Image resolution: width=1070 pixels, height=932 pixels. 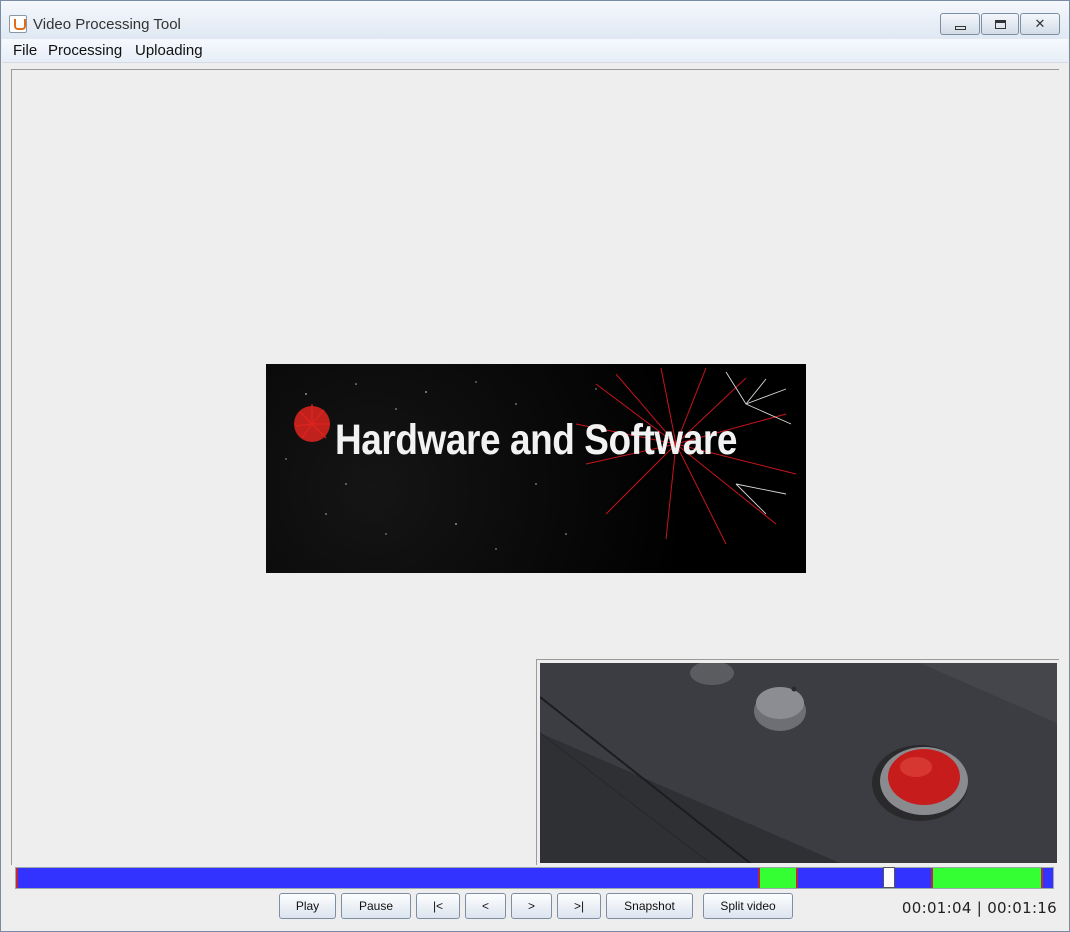 I want to click on window-title: Video Processing Tool, so click(x=107, y=24).